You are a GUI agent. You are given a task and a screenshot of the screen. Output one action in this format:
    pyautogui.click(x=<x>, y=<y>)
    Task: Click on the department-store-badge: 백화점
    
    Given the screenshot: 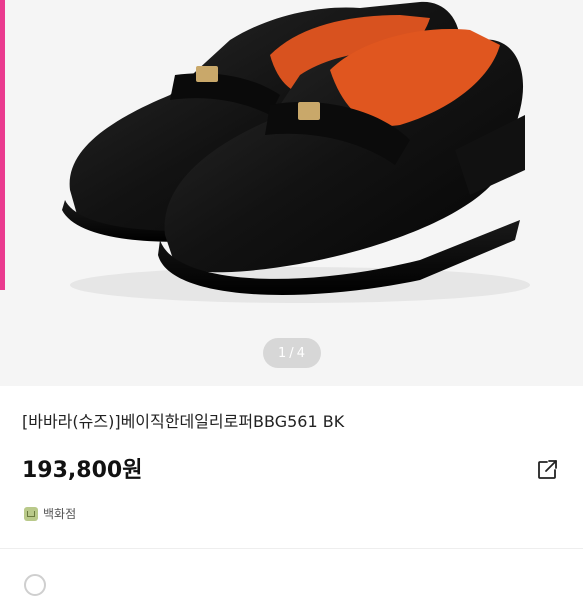 What is the action you would take?
    pyautogui.click(x=50, y=513)
    